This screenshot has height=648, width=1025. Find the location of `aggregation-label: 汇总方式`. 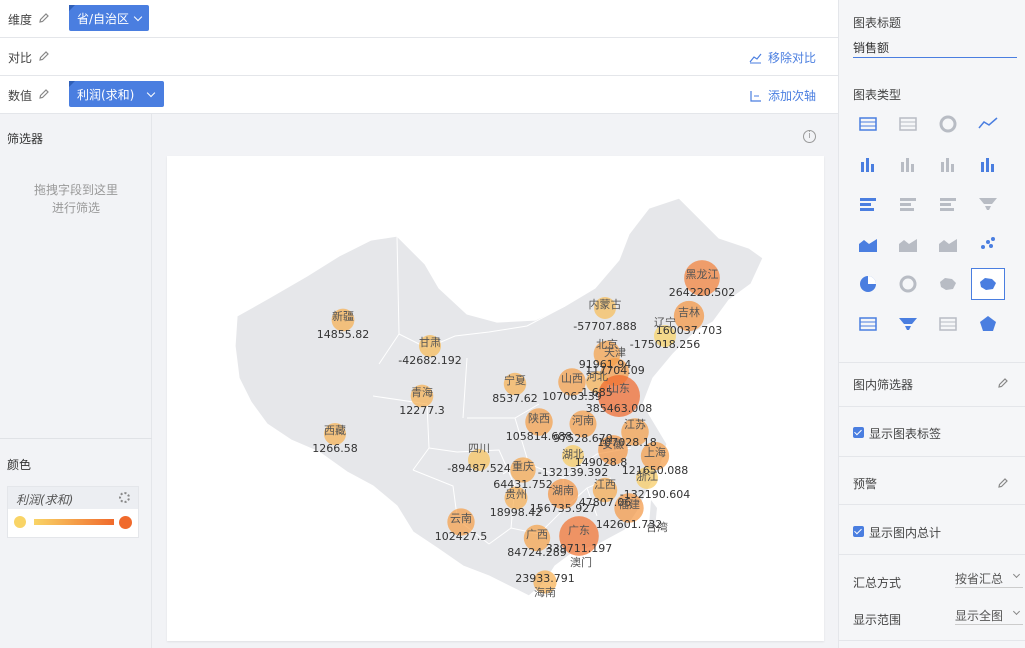

aggregation-label: 汇总方式 is located at coordinates (877, 583).